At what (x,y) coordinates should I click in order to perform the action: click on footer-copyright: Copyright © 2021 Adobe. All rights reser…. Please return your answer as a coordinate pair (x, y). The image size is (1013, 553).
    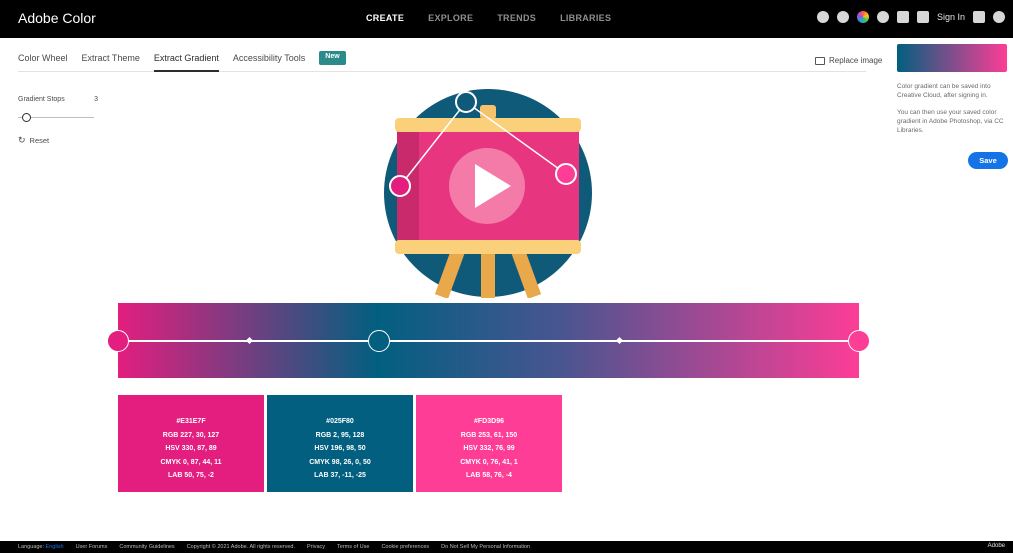
    Looking at the image, I should click on (240, 547).